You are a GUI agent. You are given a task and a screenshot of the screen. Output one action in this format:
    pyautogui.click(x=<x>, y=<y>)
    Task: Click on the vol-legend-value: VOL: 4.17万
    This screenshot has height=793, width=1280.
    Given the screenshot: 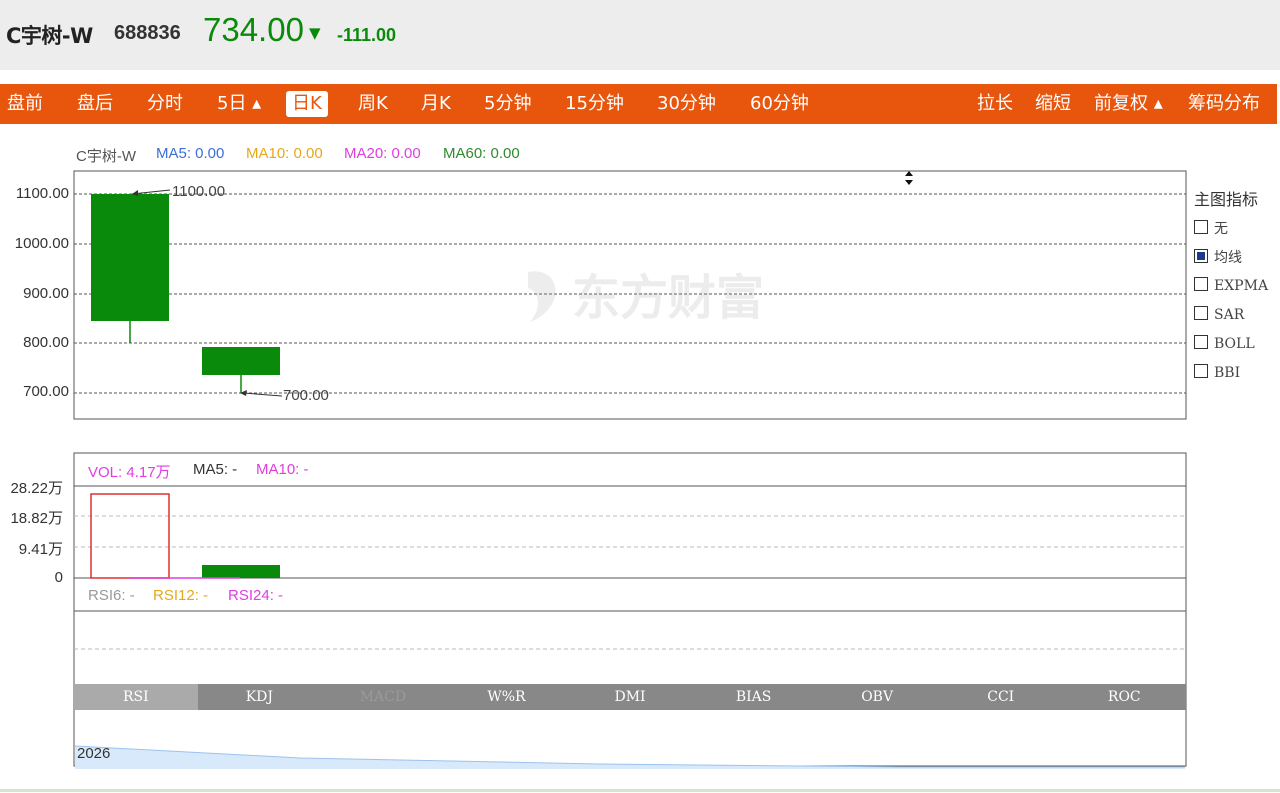 What is the action you would take?
    pyautogui.click(x=129, y=472)
    